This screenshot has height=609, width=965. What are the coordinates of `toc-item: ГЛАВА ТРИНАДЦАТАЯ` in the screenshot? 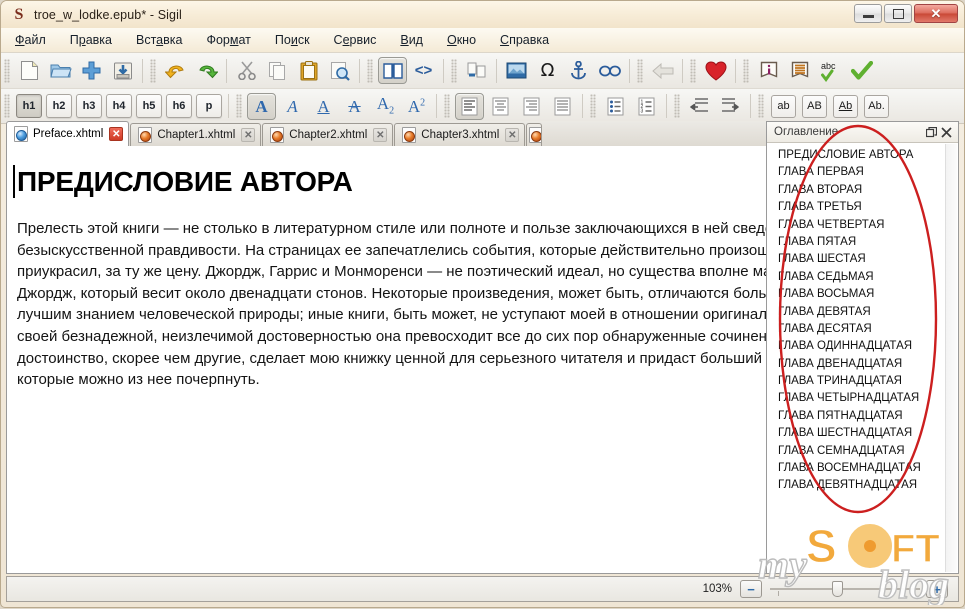 It's located at (856, 381).